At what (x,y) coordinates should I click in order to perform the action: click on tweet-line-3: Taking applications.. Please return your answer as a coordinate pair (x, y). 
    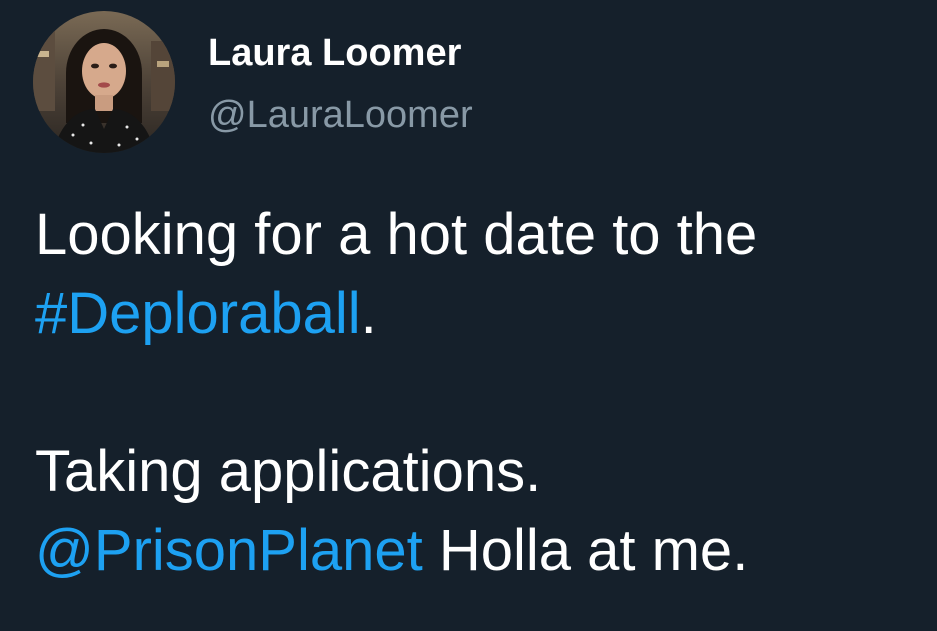
    Looking at the image, I should click on (288, 471).